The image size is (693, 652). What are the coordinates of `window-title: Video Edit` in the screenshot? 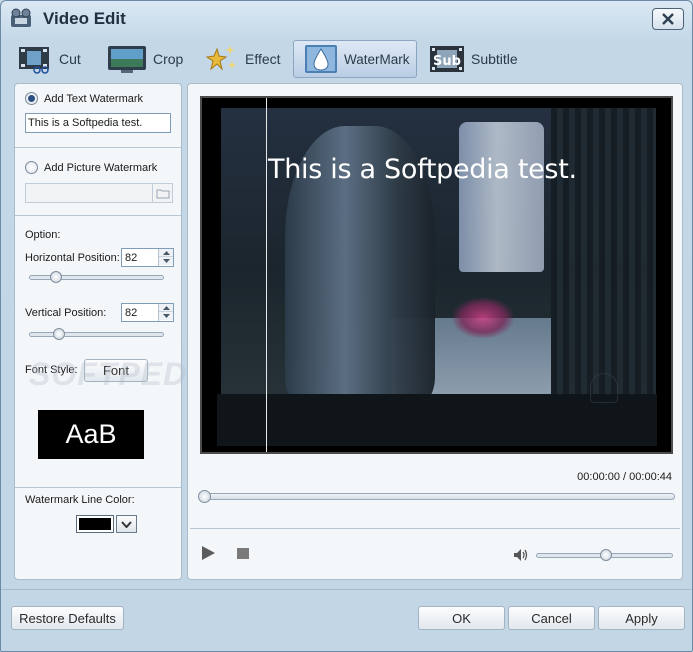 It's located at (84, 18).